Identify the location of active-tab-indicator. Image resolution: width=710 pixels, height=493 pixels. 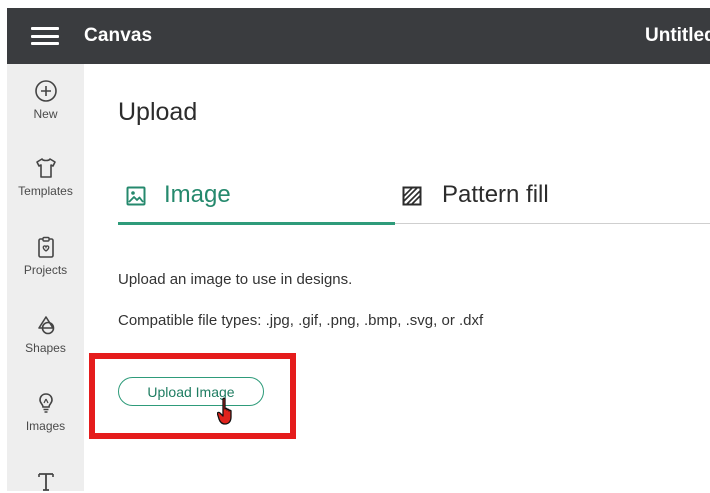
(256, 223).